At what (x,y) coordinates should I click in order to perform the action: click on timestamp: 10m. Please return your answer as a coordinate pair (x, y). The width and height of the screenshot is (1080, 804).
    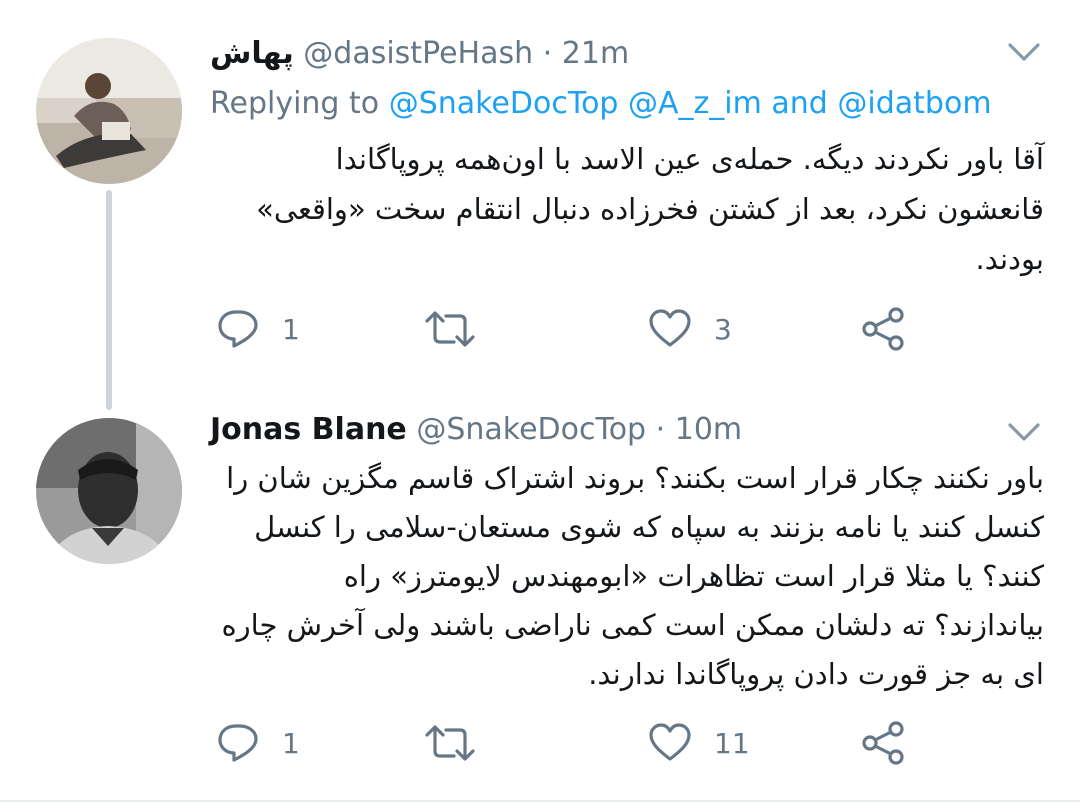
    Looking at the image, I should click on (708, 429).